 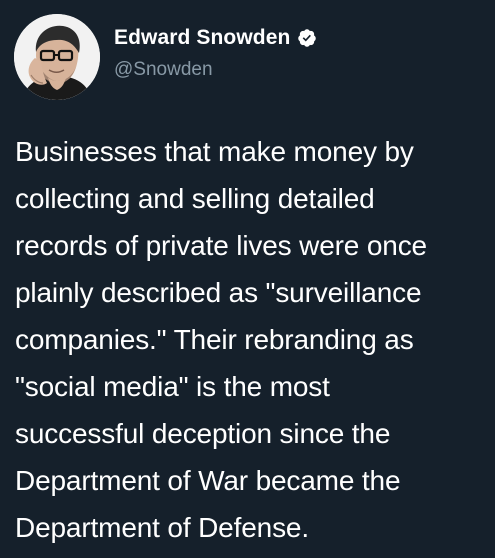 What do you see at coordinates (215, 53) in the screenshot?
I see `author-identity: Edward Snowden @Snowden` at bounding box center [215, 53].